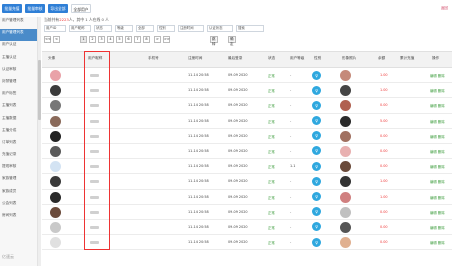 This screenshot has height=266, width=454. I want to click on balance-value: 1.00, so click(384, 196).